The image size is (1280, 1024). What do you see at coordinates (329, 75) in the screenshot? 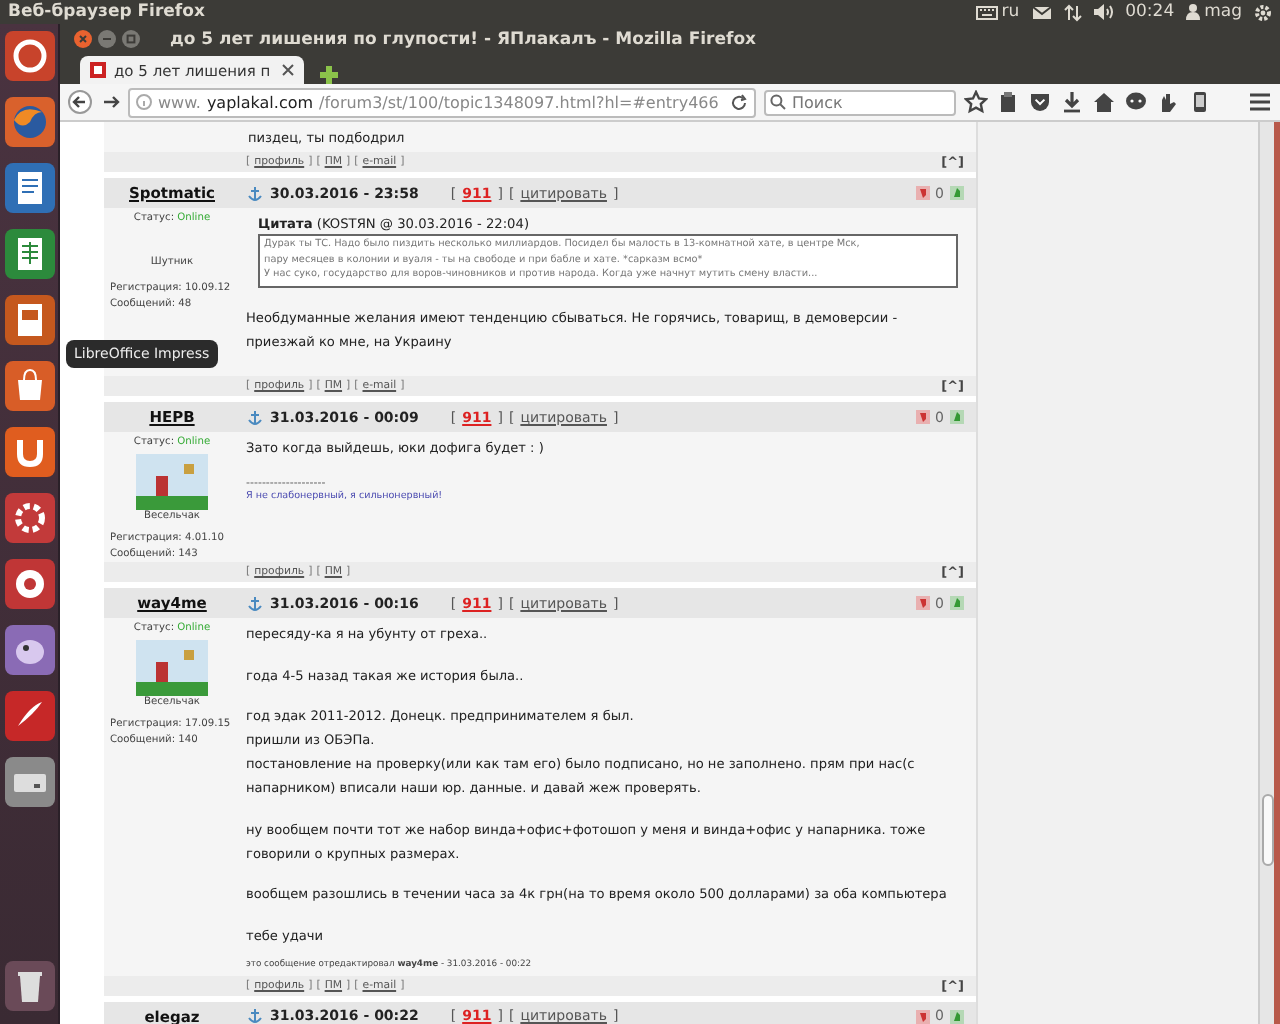
I see `plus-icon` at bounding box center [329, 75].